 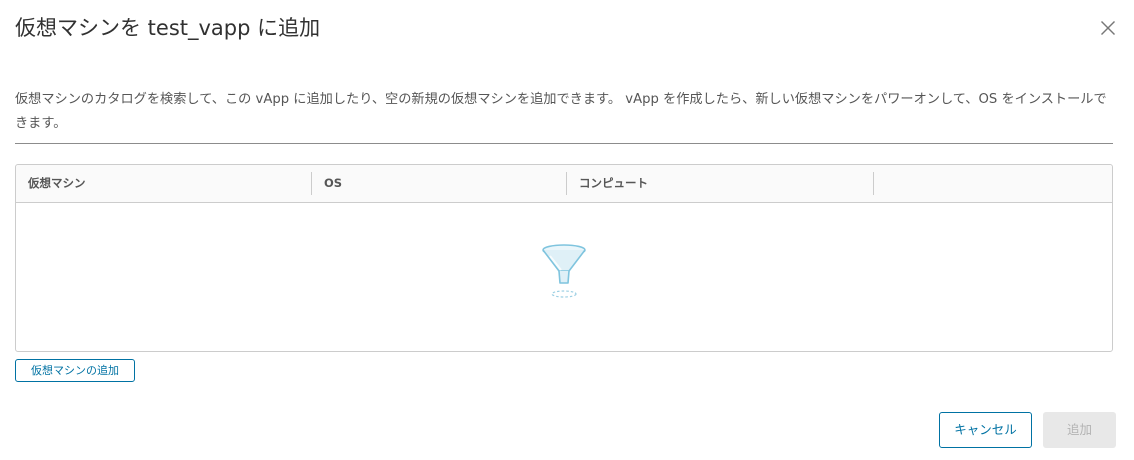 What do you see at coordinates (720, 183) in the screenshot?
I see `column-header-compute: コンピュート` at bounding box center [720, 183].